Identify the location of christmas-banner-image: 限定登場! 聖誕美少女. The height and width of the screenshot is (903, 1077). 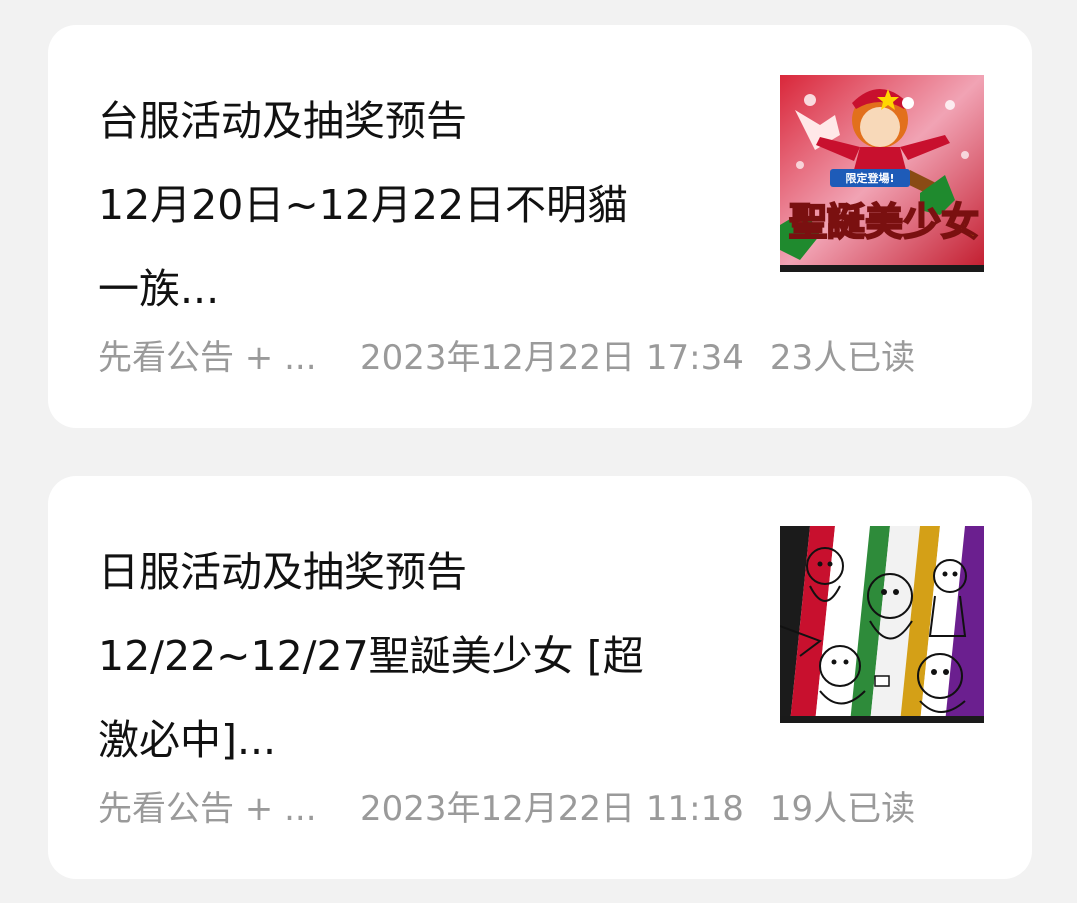
(882, 173).